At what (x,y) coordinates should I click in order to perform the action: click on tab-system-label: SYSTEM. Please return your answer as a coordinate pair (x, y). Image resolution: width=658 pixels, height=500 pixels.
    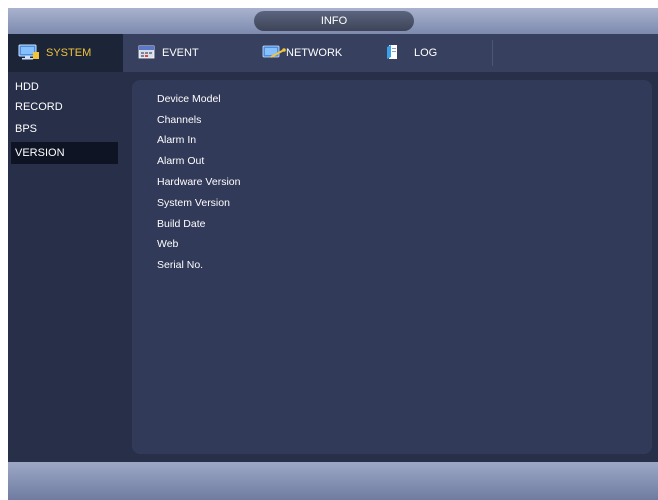
    Looking at the image, I should click on (69, 53).